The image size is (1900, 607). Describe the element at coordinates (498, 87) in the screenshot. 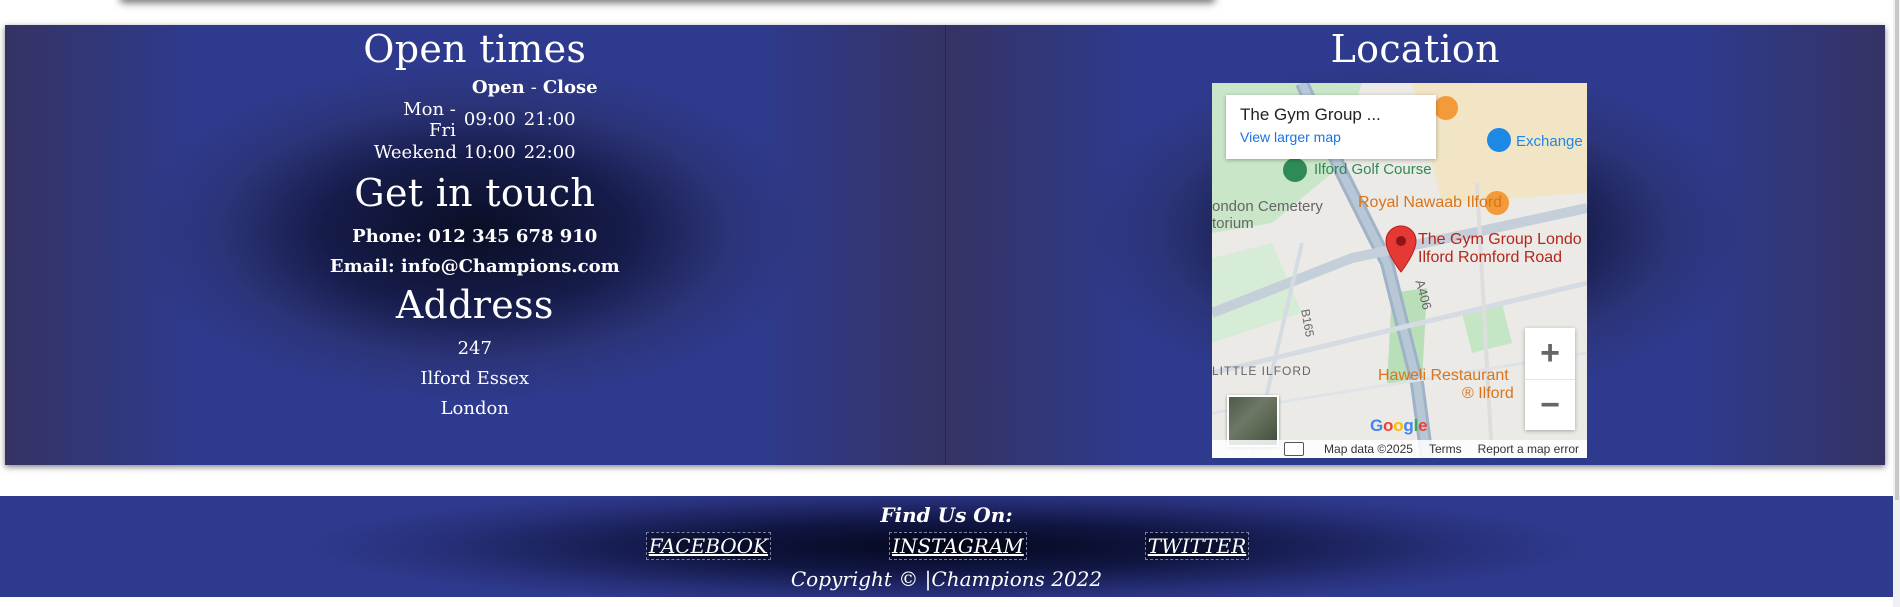

I see `hours-header-open: Open` at that location.